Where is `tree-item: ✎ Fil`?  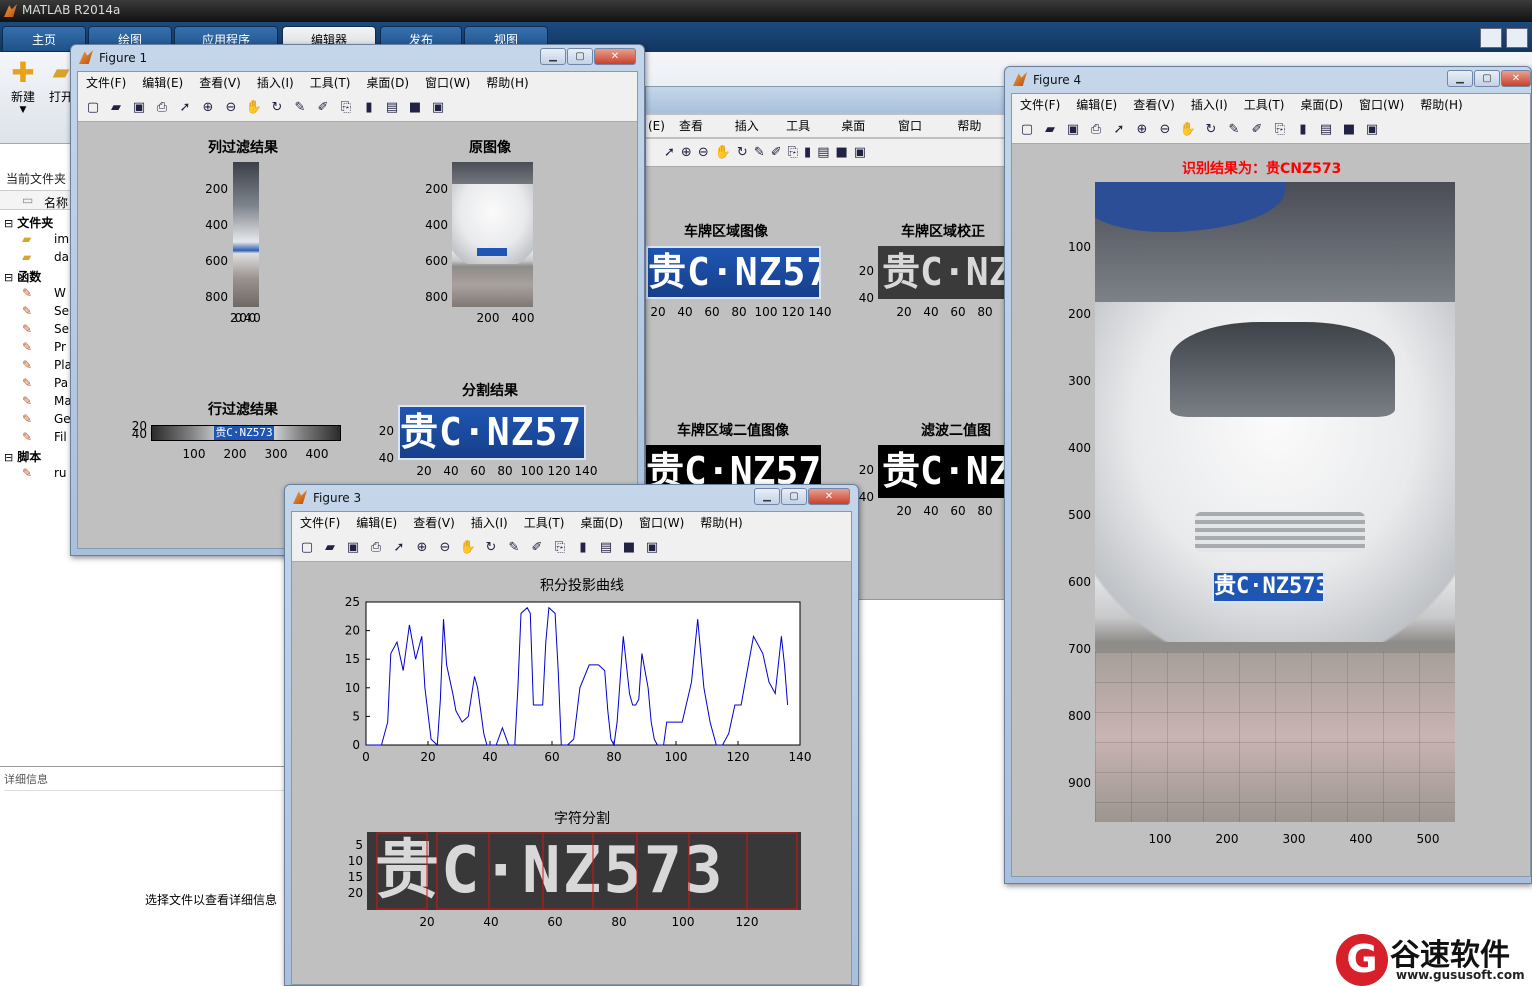
tree-item: ✎ Fil is located at coordinates (44, 439).